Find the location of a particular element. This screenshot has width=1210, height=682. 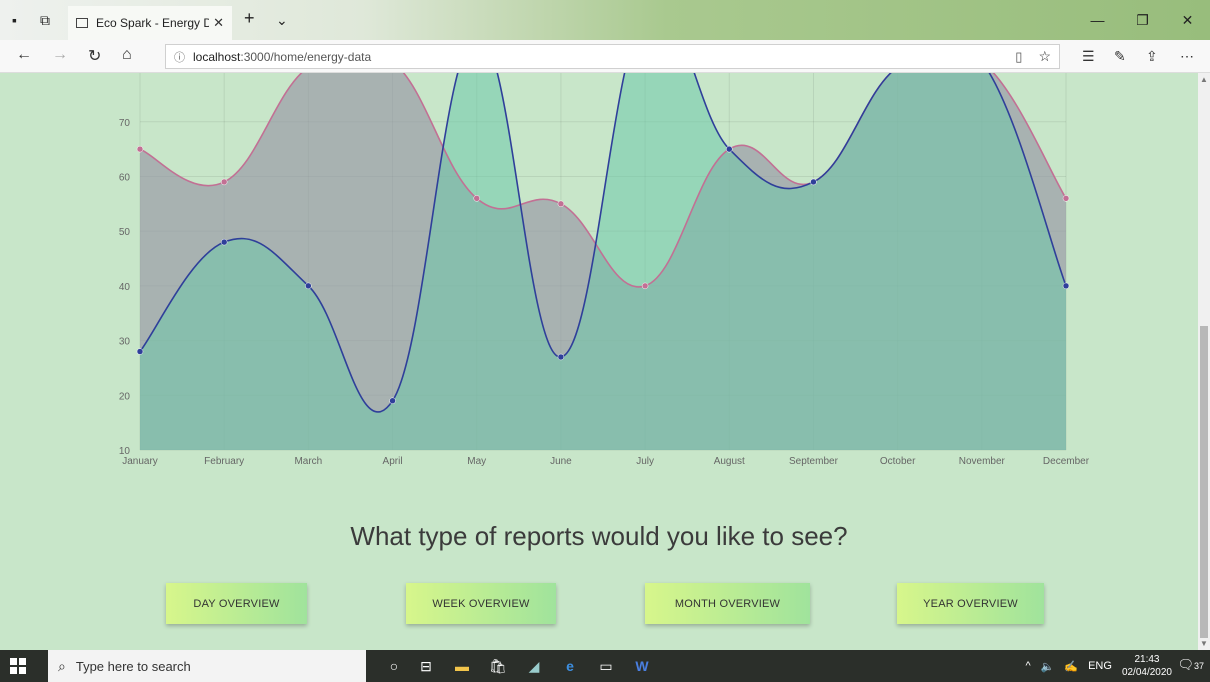

close-tab-icon: ✕ is located at coordinates (218, 23).